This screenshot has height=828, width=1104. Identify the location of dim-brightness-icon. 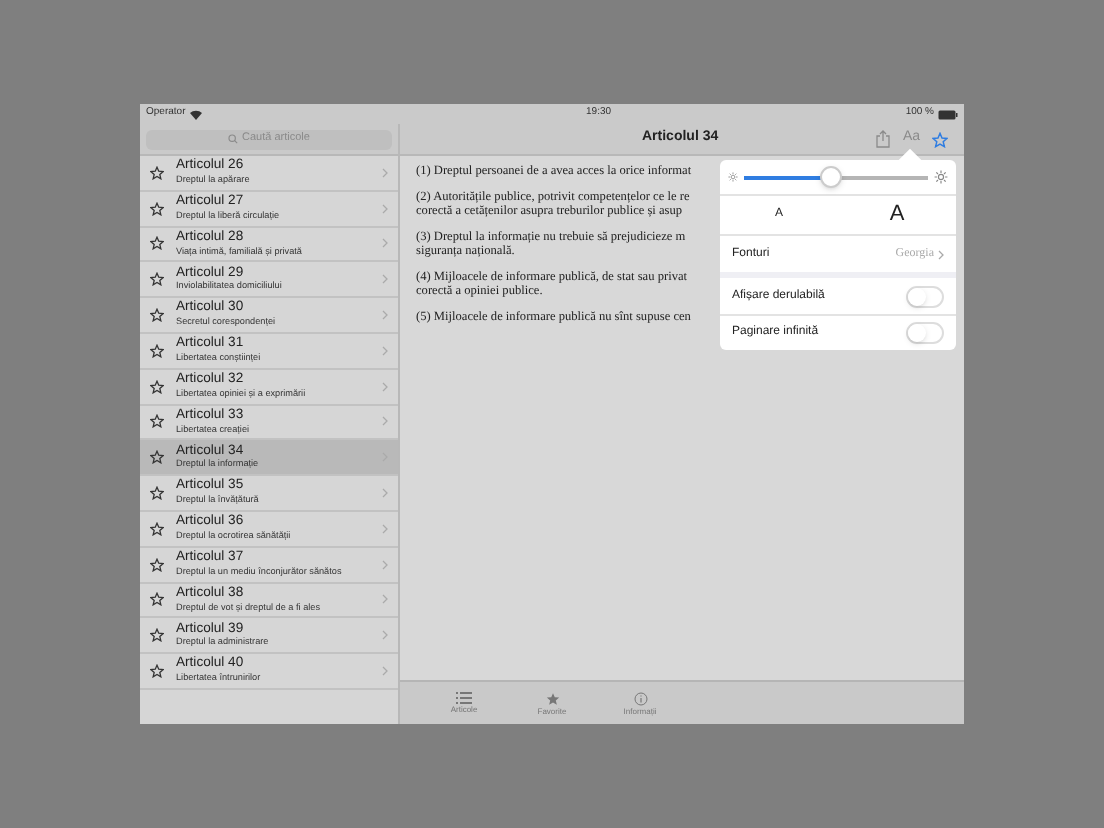
(733, 177).